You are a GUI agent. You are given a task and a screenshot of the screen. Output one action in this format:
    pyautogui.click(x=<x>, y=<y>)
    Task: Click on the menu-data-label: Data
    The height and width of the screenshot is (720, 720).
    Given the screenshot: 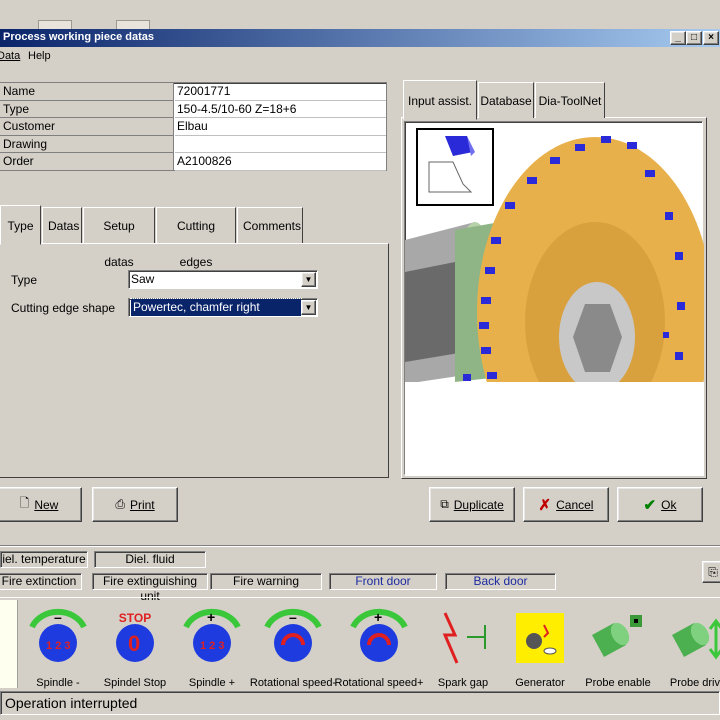 What is the action you would take?
    pyautogui.click(x=10, y=56)
    